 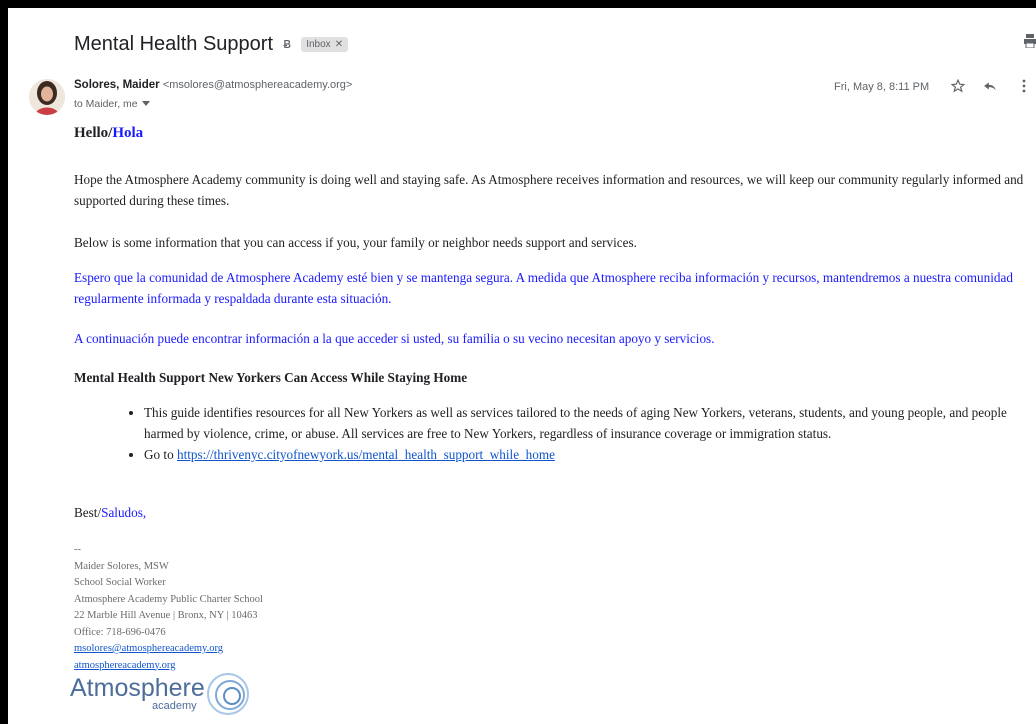 I want to click on sender-email: <msolores@atmosphereacademy.org>, so click(x=257, y=85).